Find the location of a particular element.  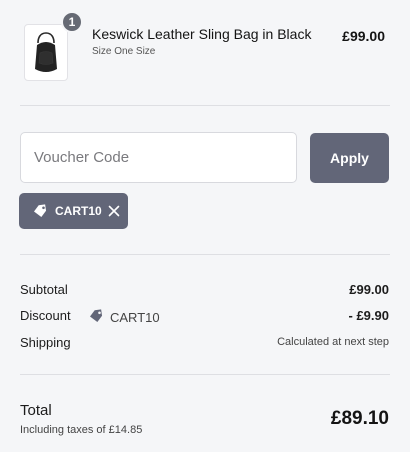

subtotal-label: Subtotal is located at coordinates (44, 289).